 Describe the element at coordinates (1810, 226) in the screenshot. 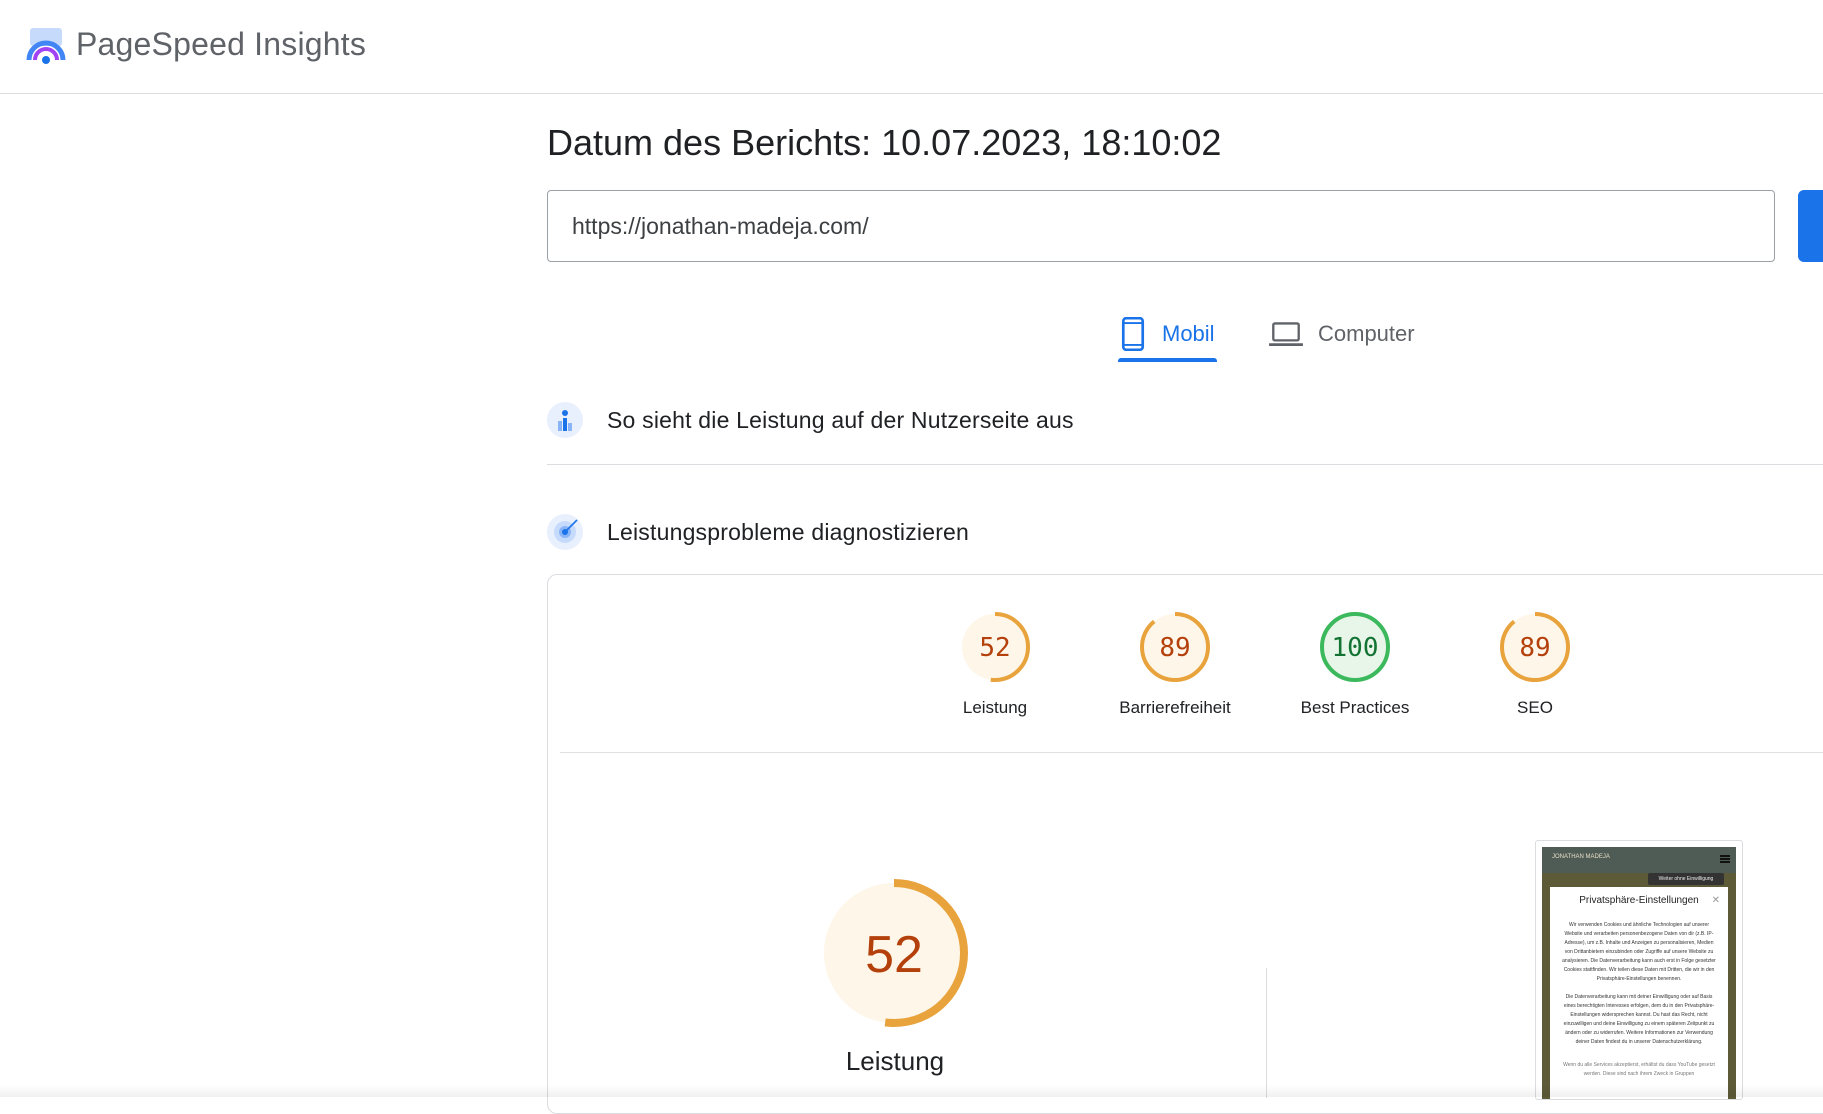

I see `analyze-button` at that location.